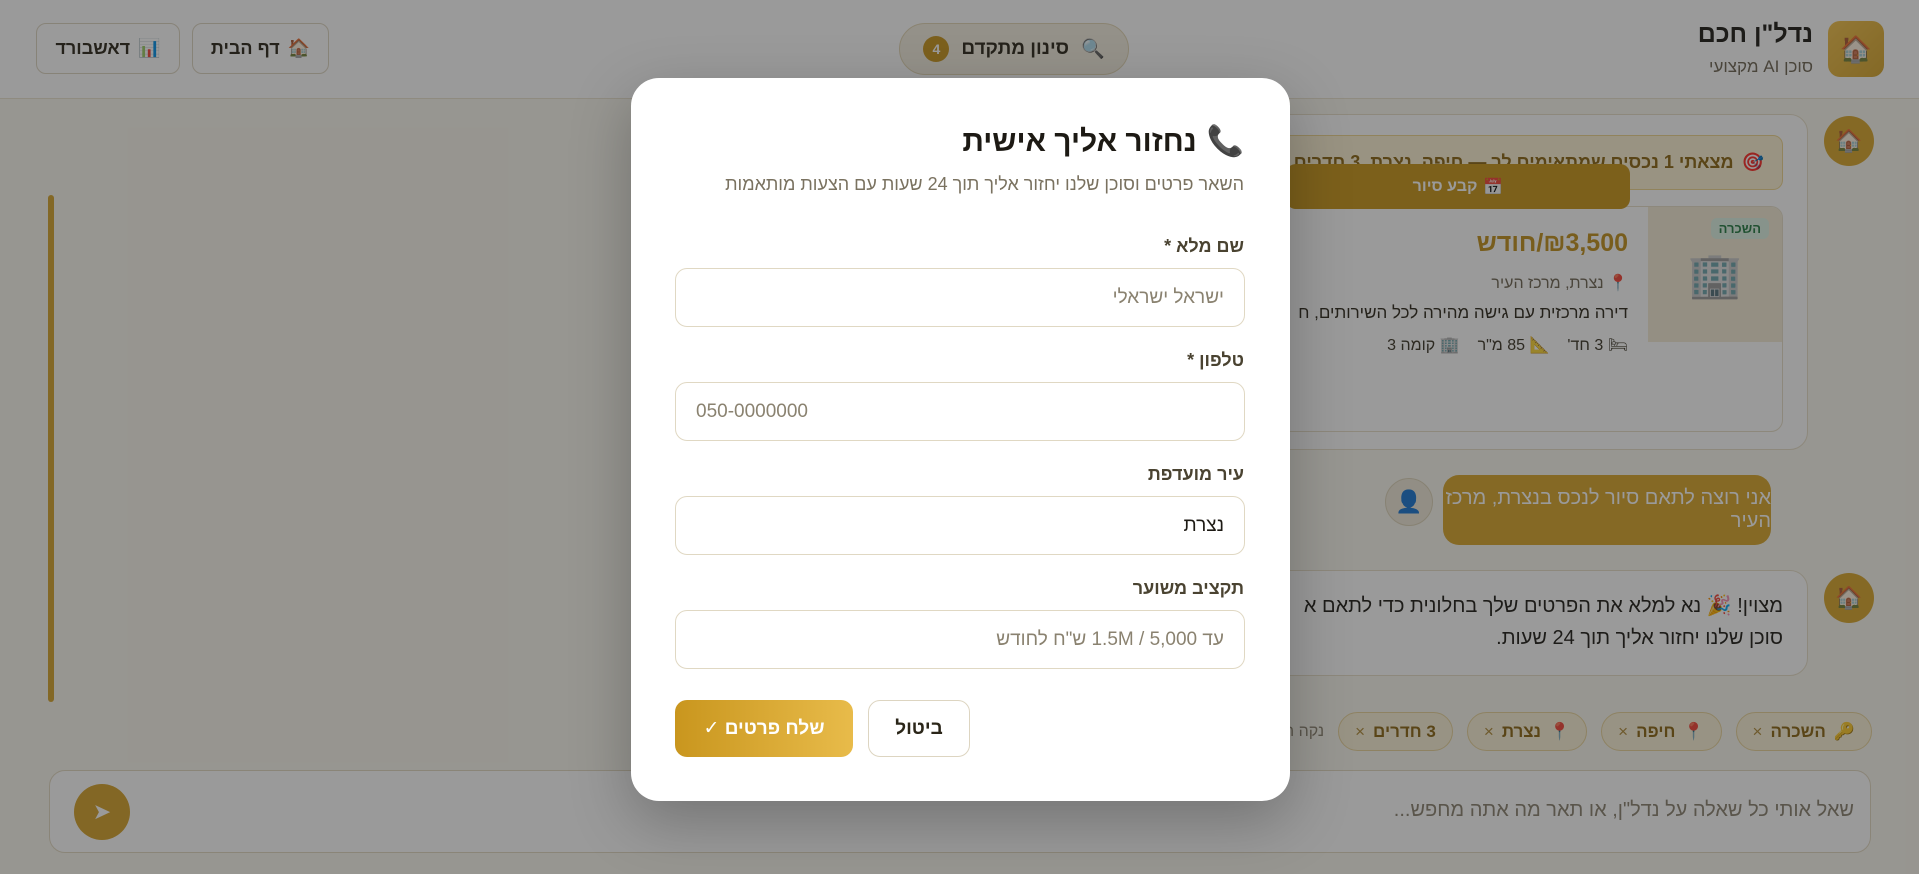 The image size is (1919, 874). What do you see at coordinates (919, 728) in the screenshot?
I see `cancel-button: ביטול` at bounding box center [919, 728].